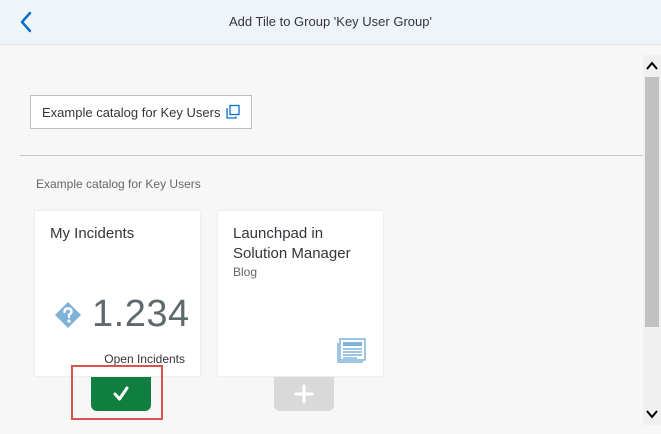  What do you see at coordinates (92, 233) in the screenshot?
I see `tile-title: My Incidents` at bounding box center [92, 233].